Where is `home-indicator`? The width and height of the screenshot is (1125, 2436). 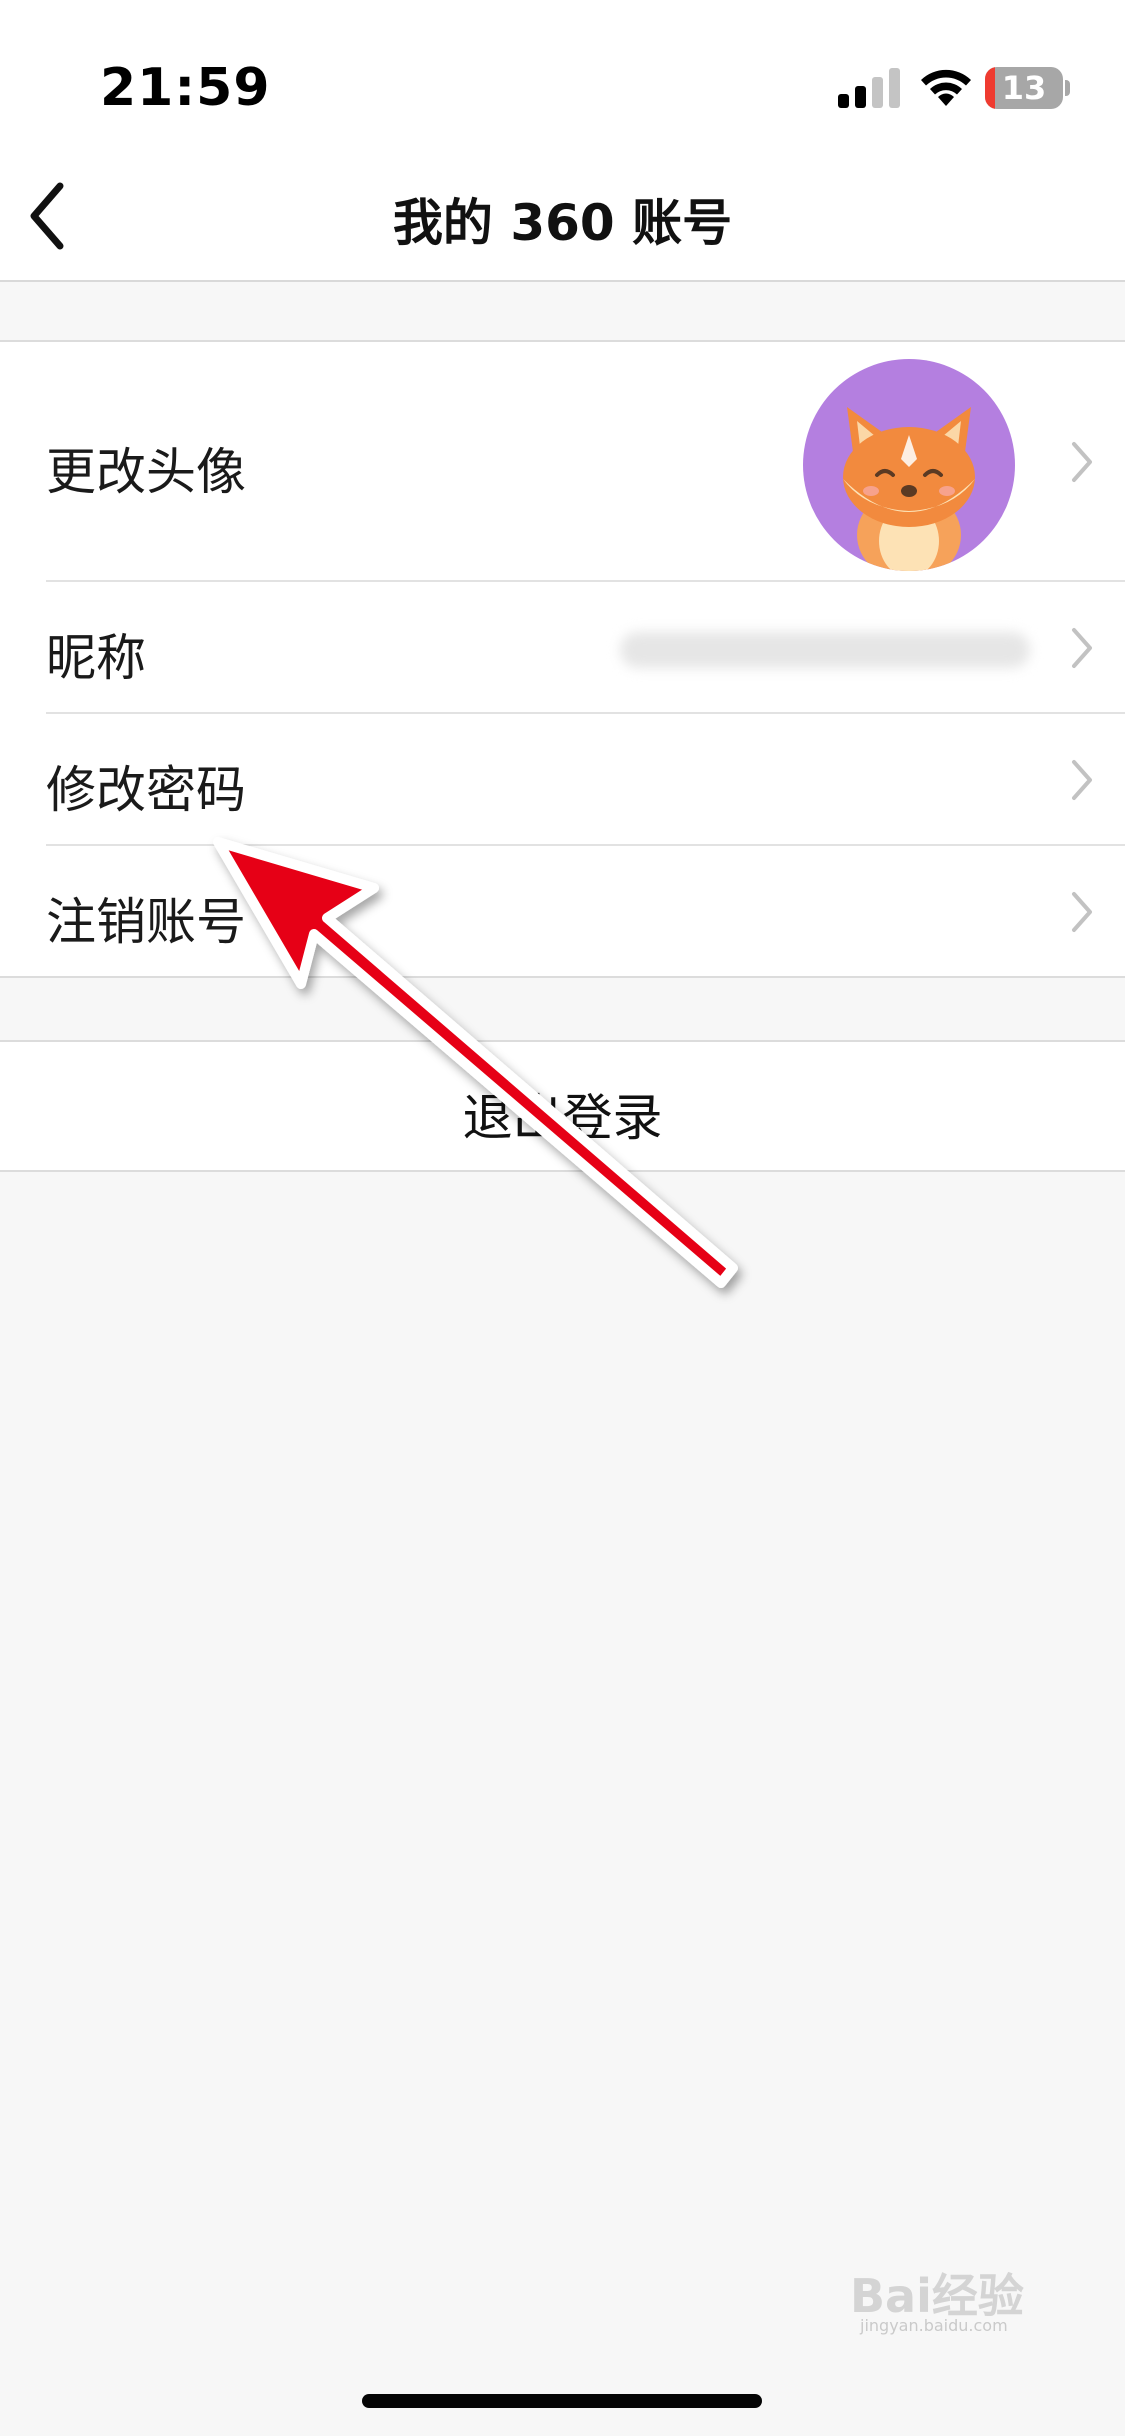 home-indicator is located at coordinates (562, 2401).